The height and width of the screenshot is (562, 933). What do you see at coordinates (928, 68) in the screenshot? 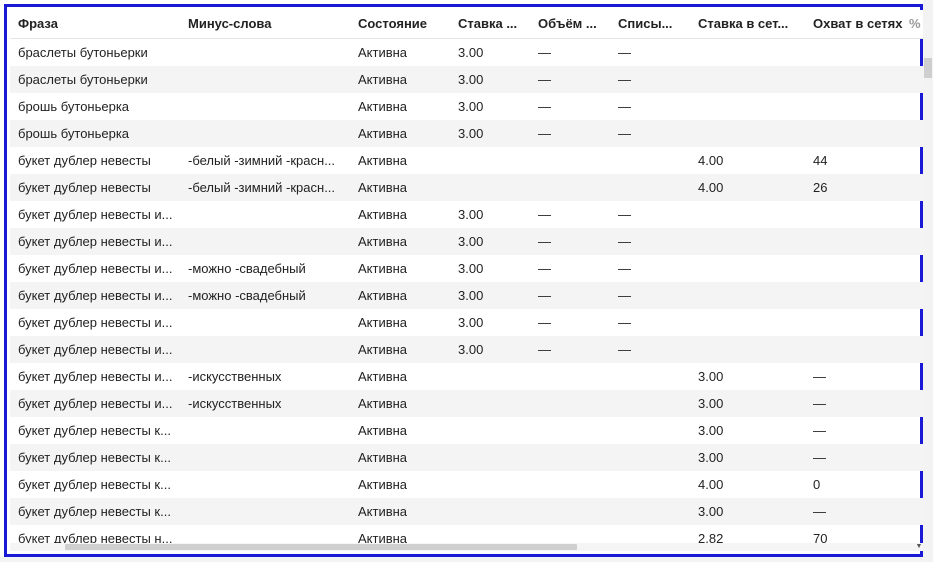
I see `vertical-scrollbar-thumb` at bounding box center [928, 68].